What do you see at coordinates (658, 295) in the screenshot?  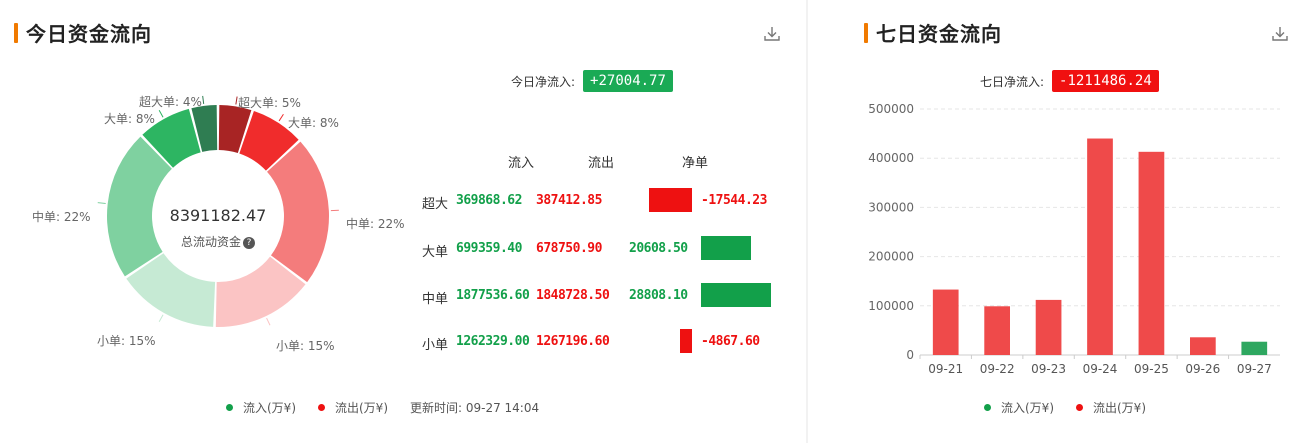 I see `net-value: 28808.10` at bounding box center [658, 295].